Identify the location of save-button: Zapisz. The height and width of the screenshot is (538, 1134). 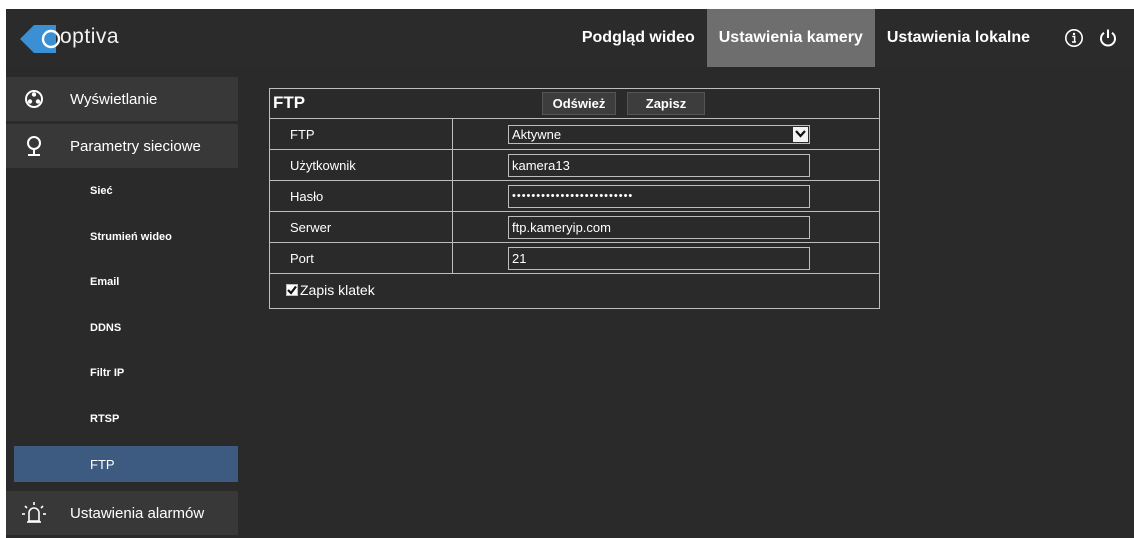
(666, 103).